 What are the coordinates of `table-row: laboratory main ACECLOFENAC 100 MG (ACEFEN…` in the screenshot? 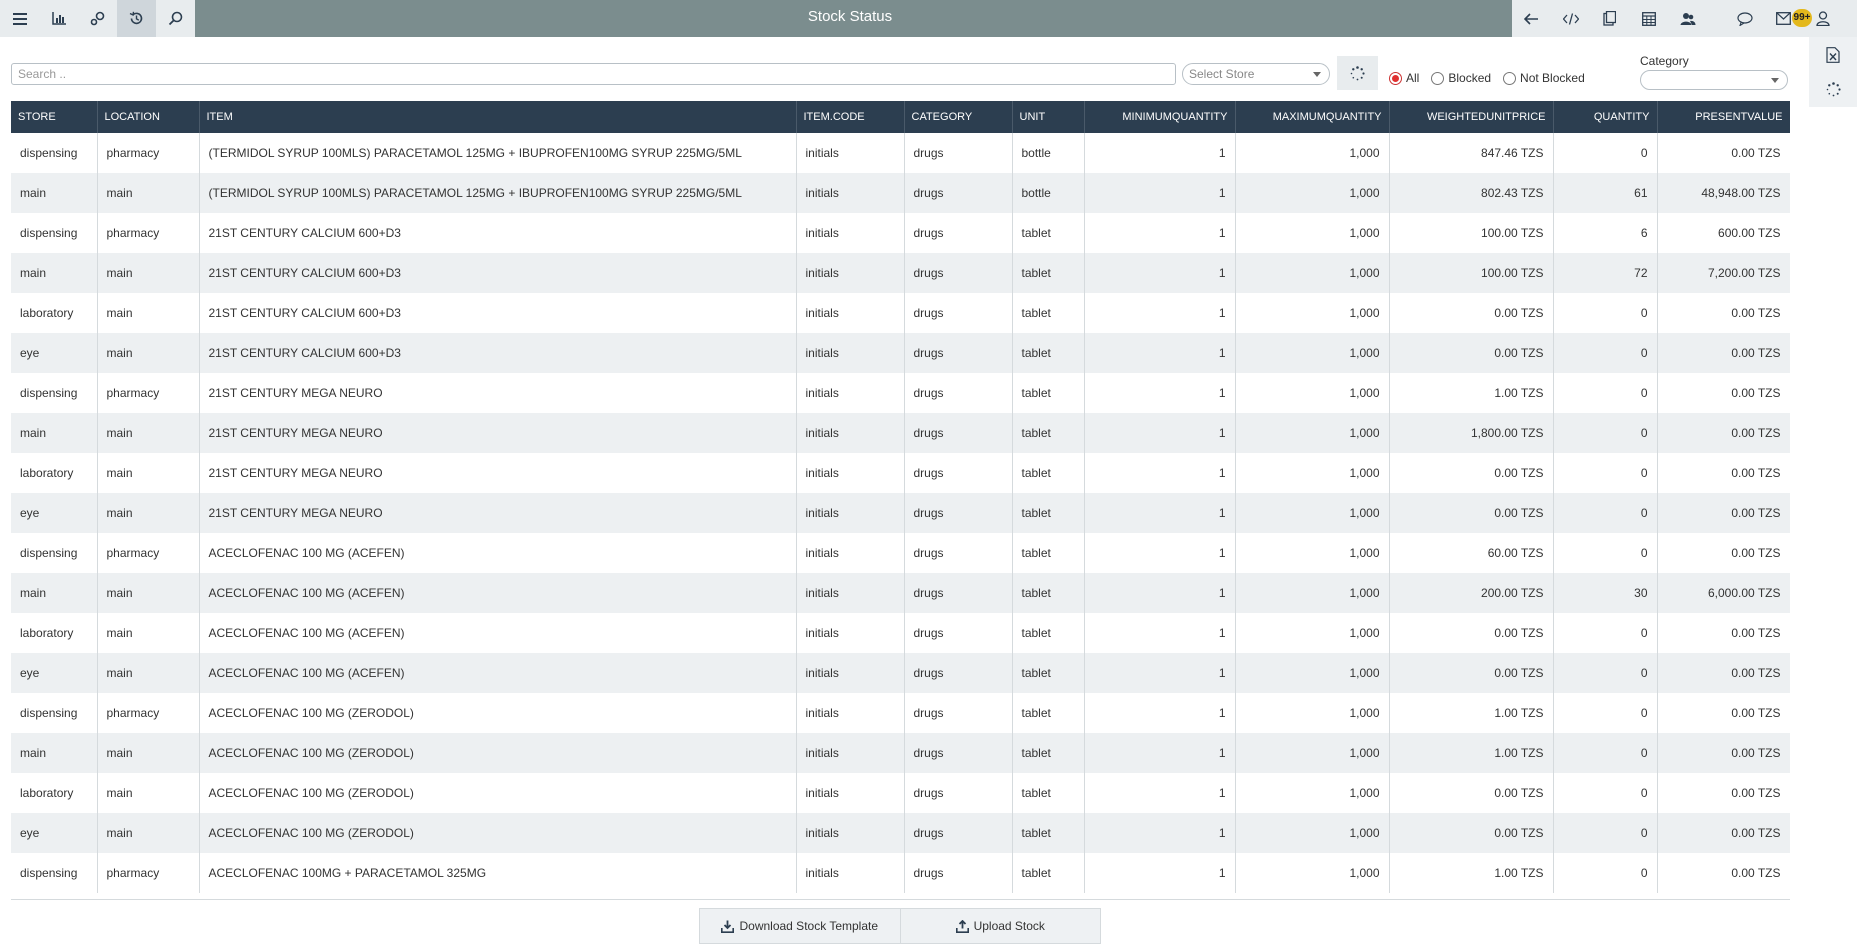 It's located at (900, 633).